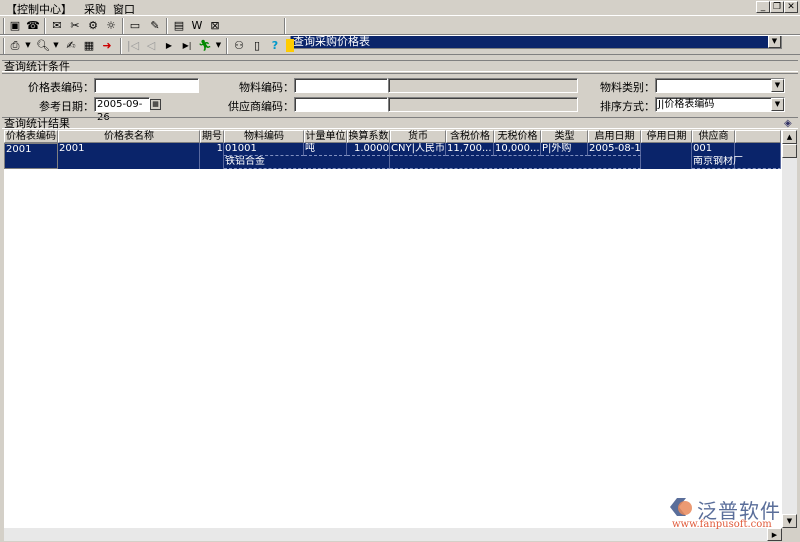 This screenshot has width=800, height=542. I want to click on exit-icon, so click(290, 45).